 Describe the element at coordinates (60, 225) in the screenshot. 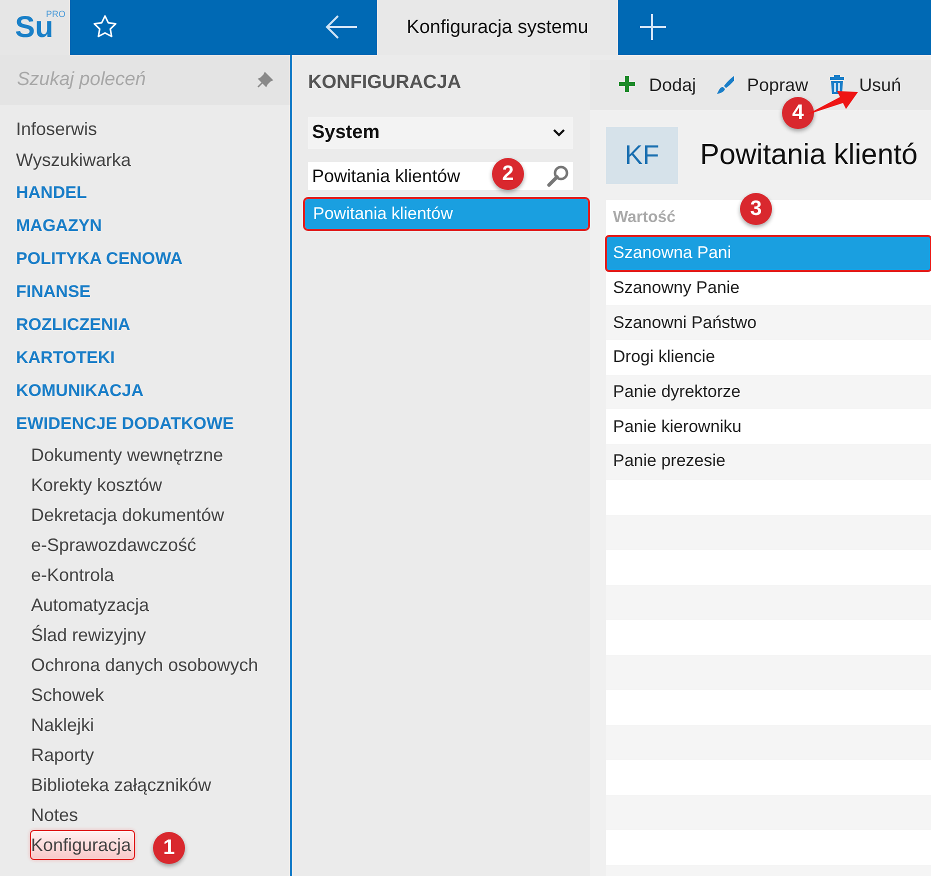

I see `menu-item: MAGAZYN` at that location.